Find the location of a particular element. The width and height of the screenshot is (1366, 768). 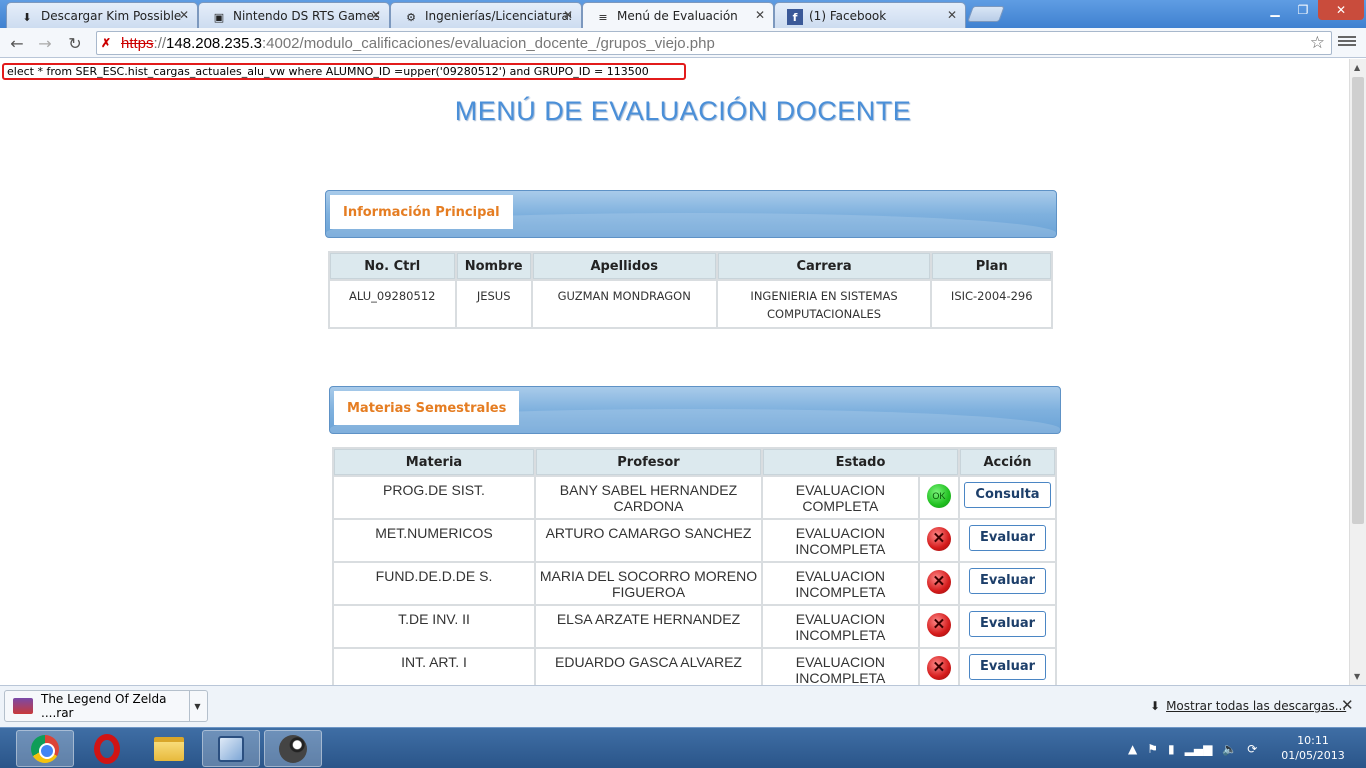

tab-nintendo-ds-rts: ▣ Nintendo DS RTS Games - ✕ is located at coordinates (294, 15).